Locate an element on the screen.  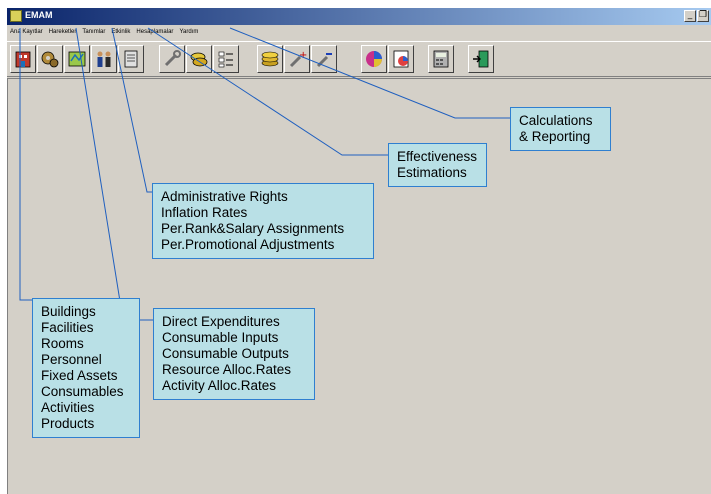
menu-yardim: Yardım is located at coordinates (188, 32).